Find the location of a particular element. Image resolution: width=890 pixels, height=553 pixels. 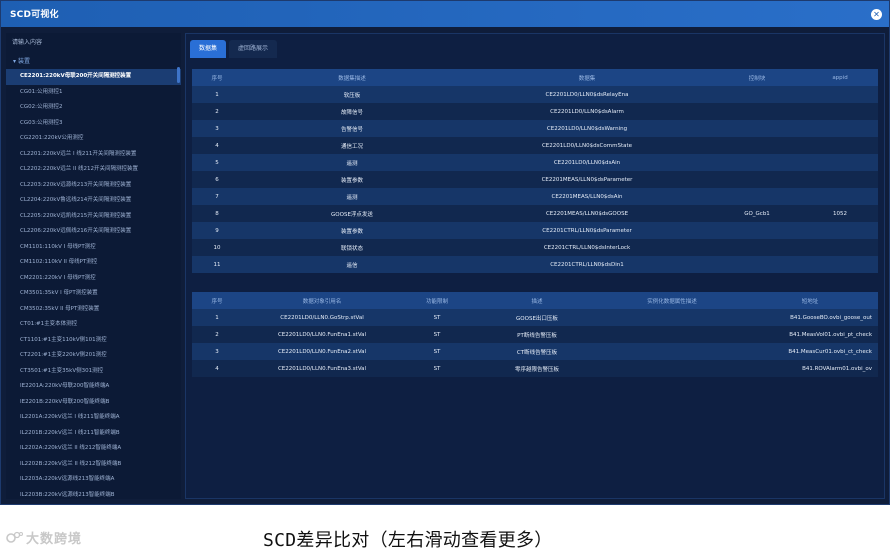

sidebar-device-item: CL2202:220kV远兰 II 线212开关间隔测控装置 is located at coordinates (93, 170).